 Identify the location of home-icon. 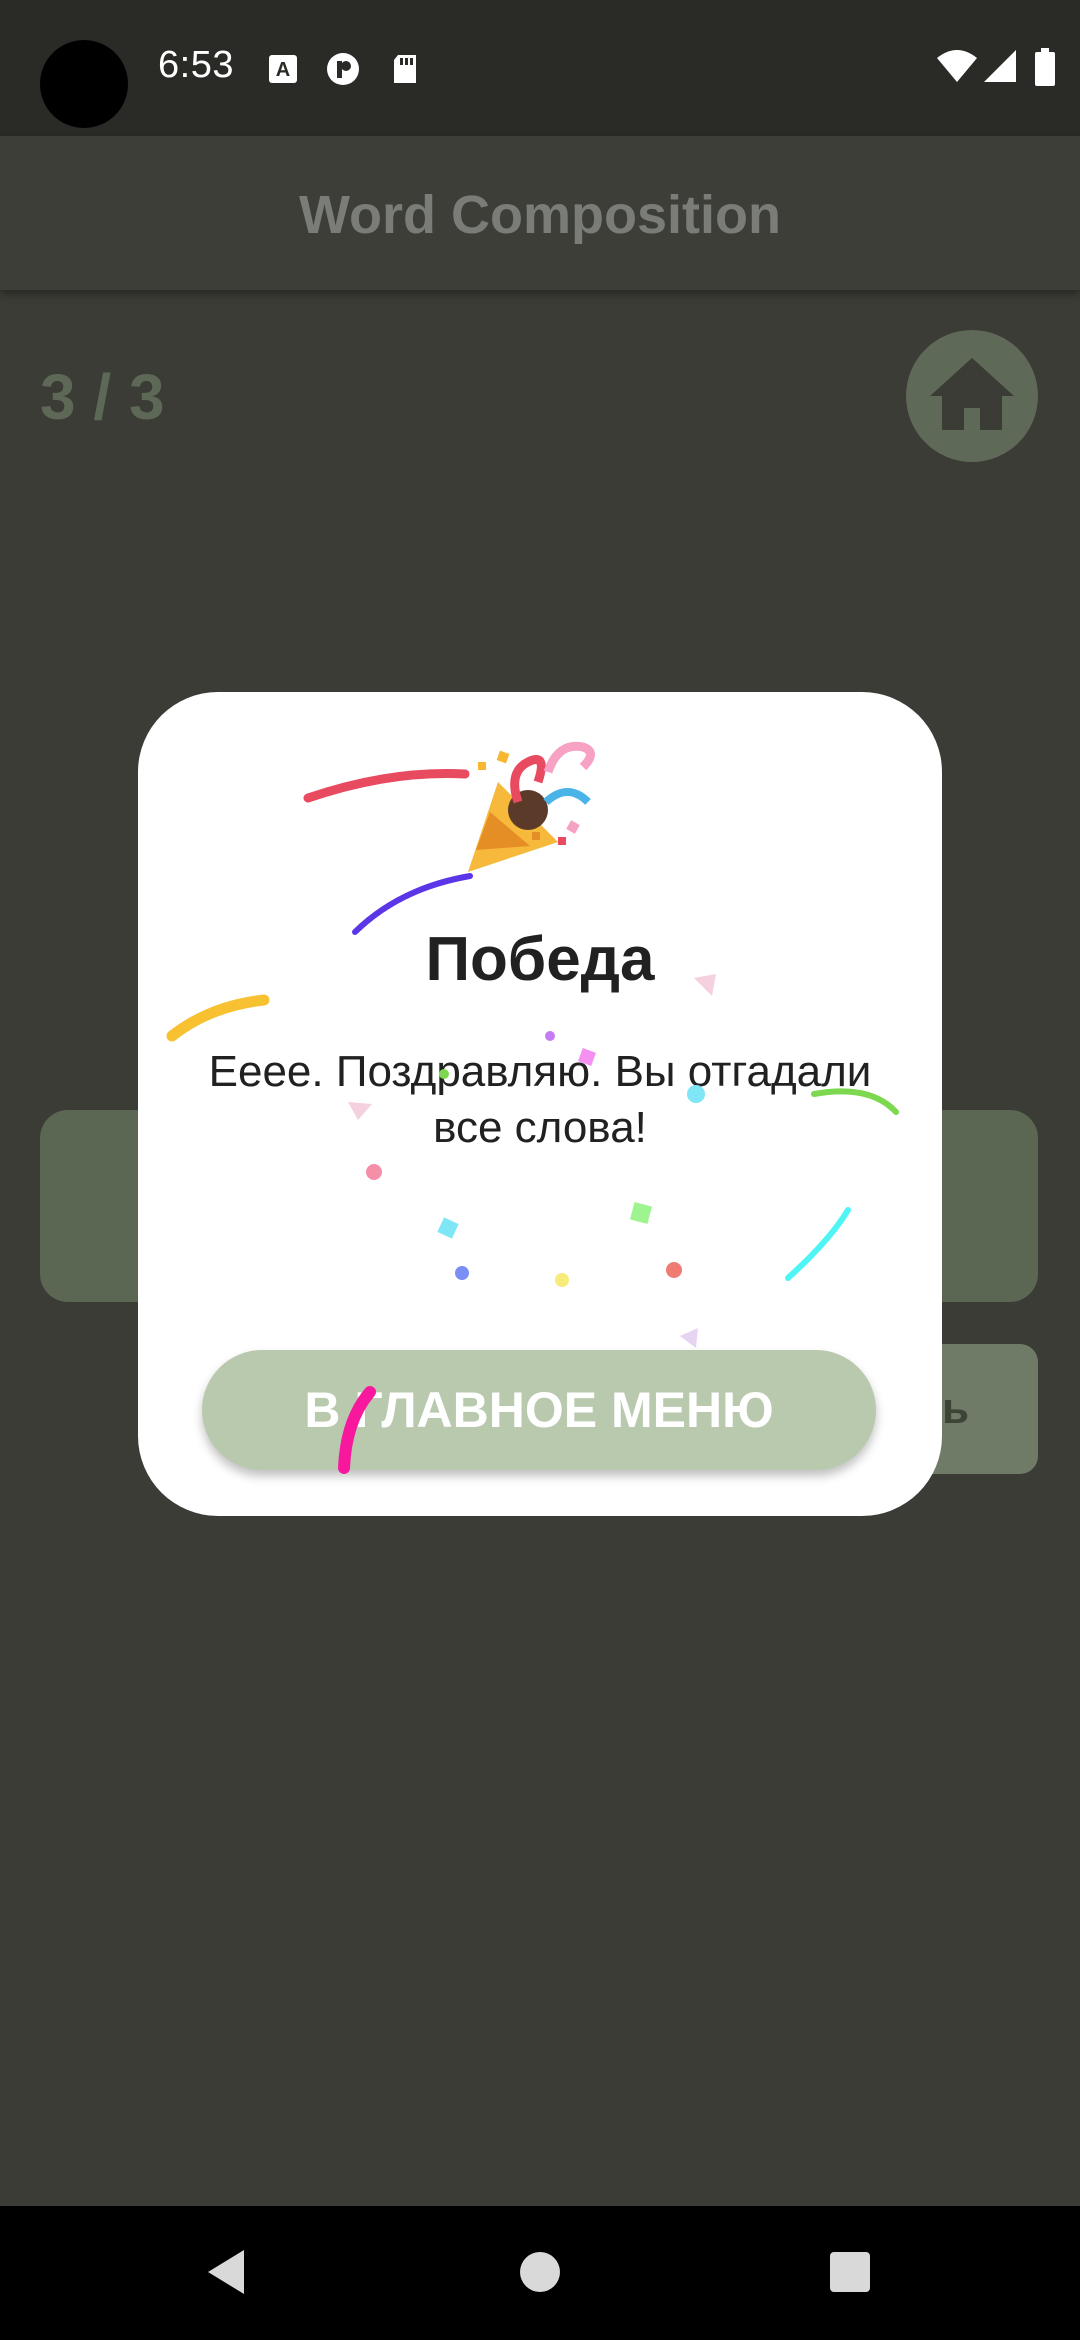
(972, 394).